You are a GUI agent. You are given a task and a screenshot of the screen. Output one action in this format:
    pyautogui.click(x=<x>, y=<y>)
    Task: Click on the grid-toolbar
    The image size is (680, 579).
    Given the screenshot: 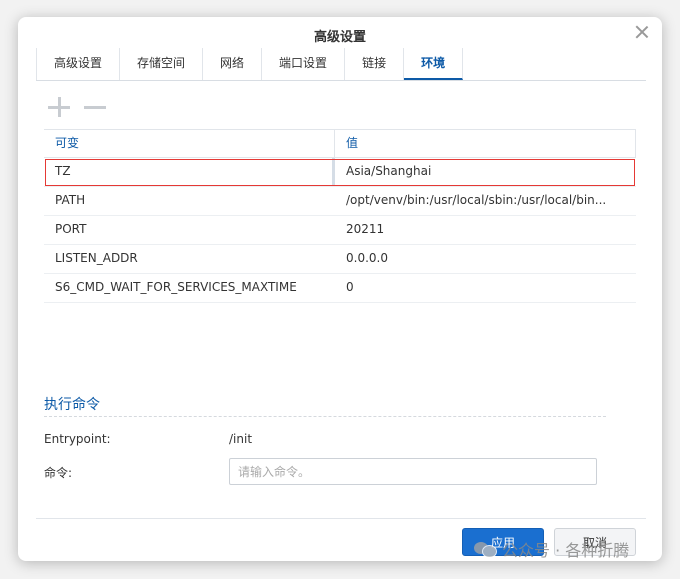 What is the action you would take?
    pyautogui.click(x=77, y=107)
    